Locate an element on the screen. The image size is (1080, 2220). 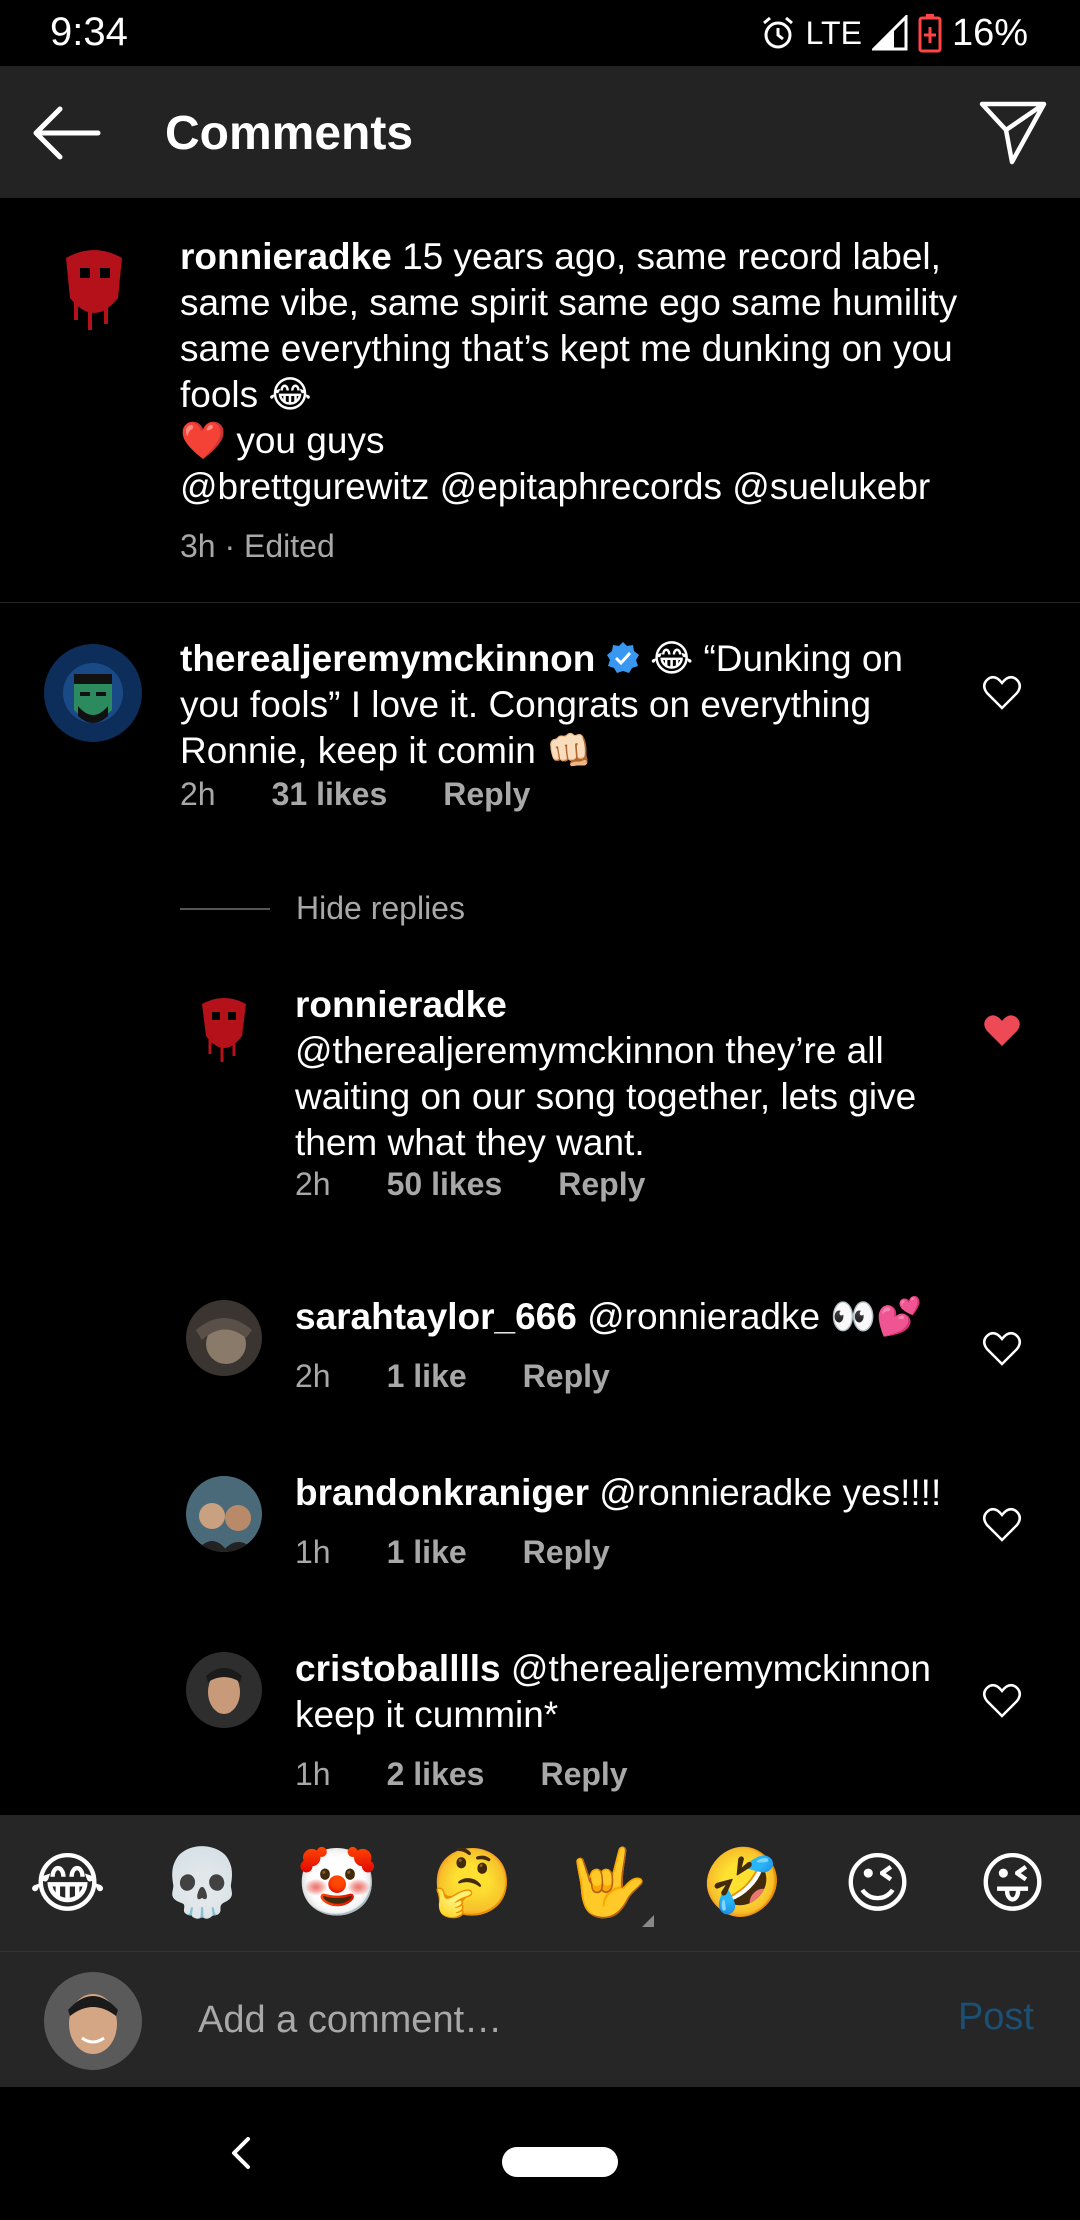
reply-likes: 50 likes is located at coordinates (445, 1184).